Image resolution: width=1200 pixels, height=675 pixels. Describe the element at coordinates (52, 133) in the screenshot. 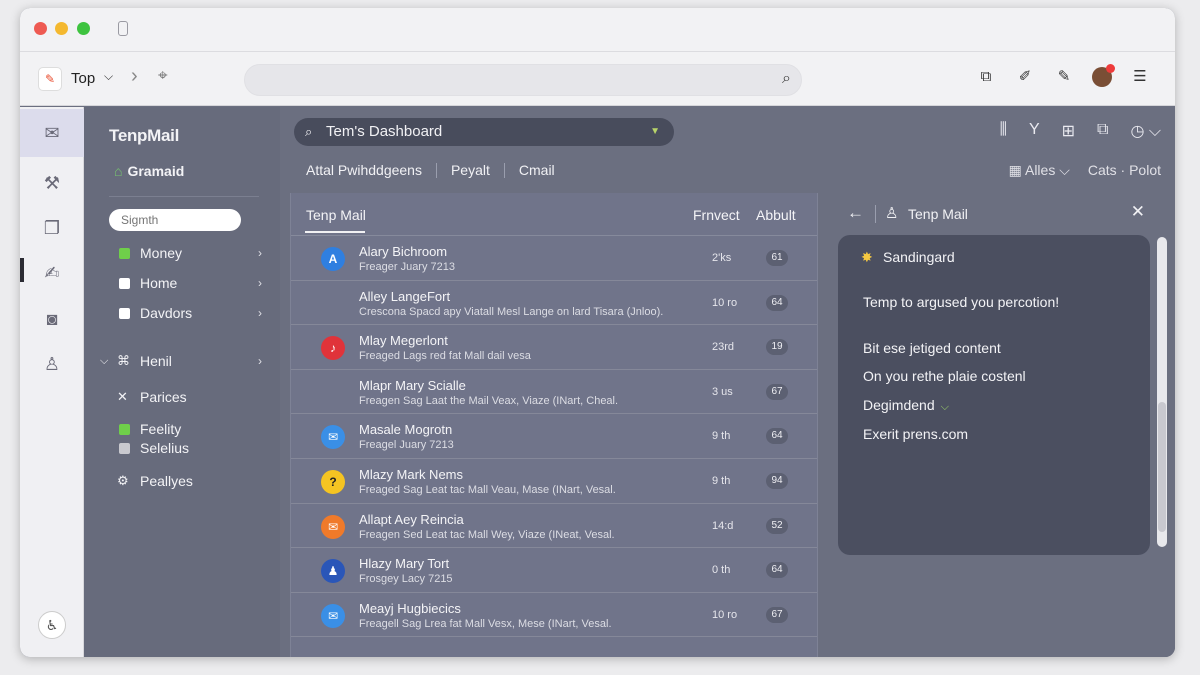

I see `mail-icon: ✉` at that location.